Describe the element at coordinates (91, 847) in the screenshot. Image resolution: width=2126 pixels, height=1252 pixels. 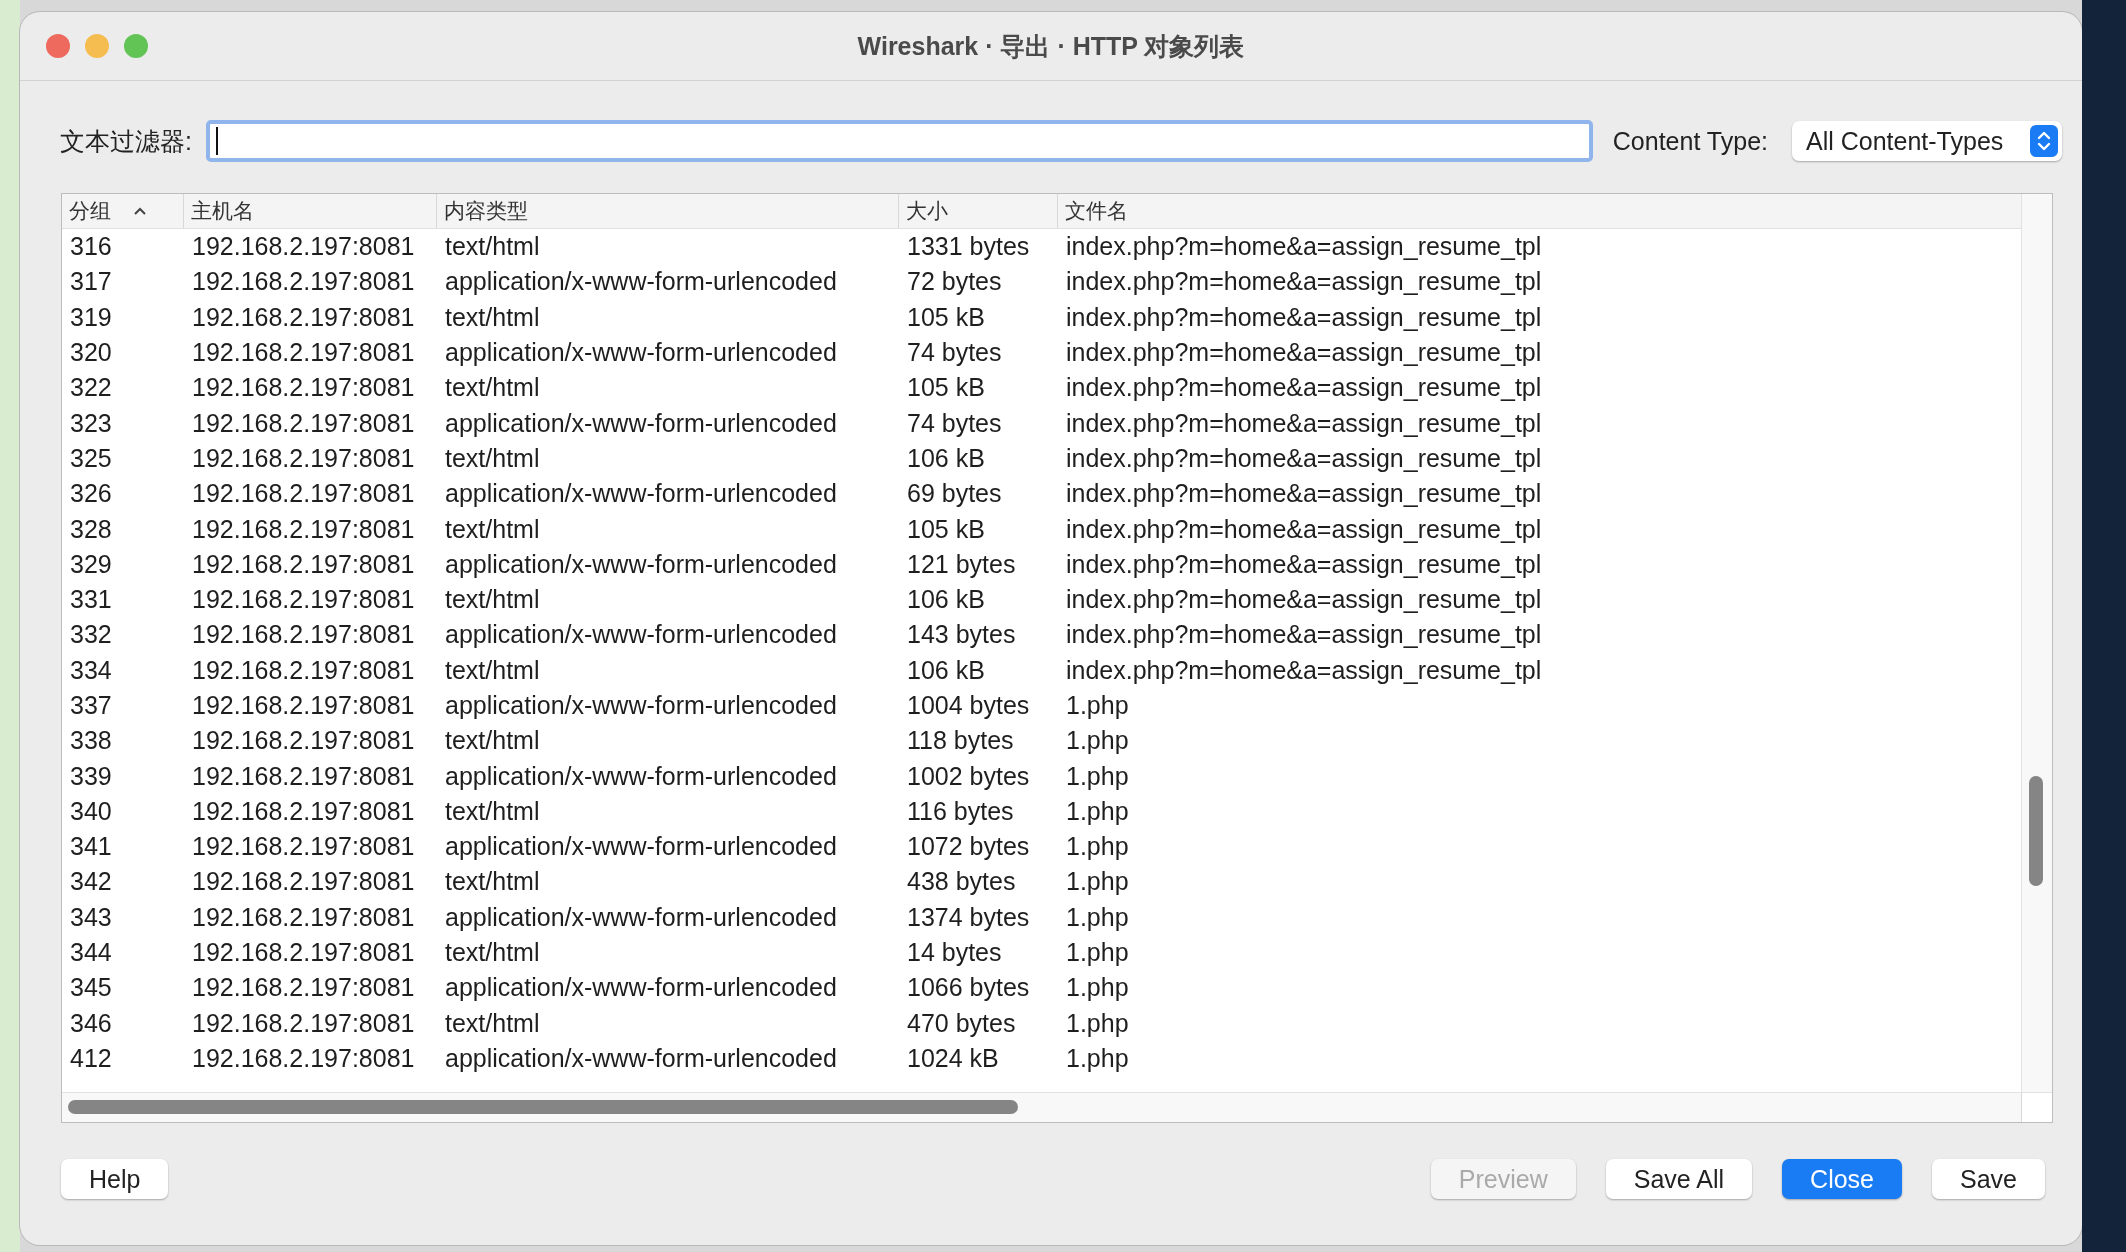
I see `table-cell-text: 341` at that location.